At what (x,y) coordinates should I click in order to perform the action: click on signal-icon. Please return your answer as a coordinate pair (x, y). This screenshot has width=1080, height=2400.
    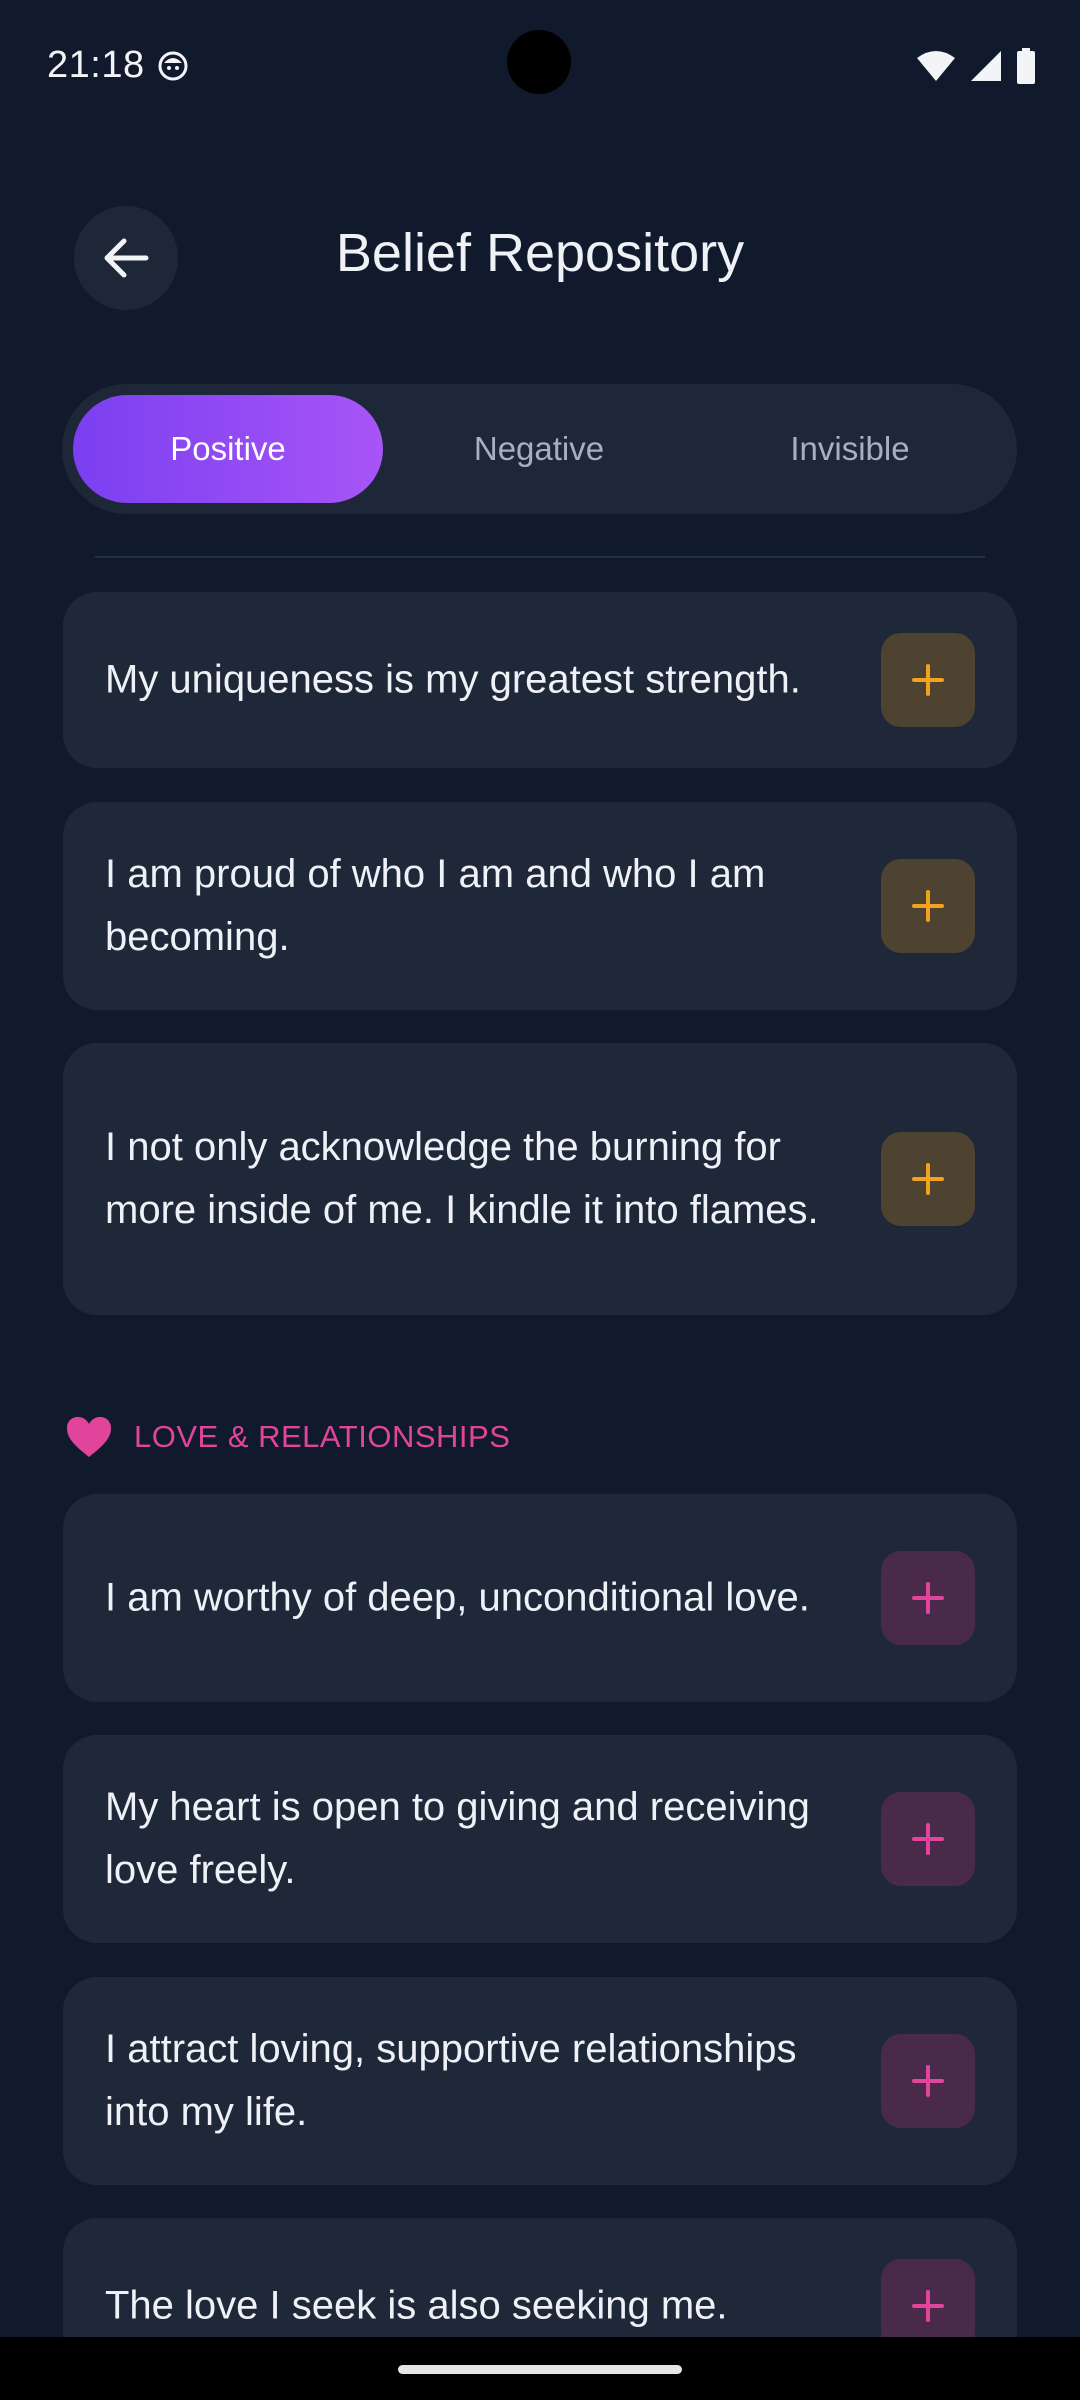
    Looking at the image, I should click on (986, 66).